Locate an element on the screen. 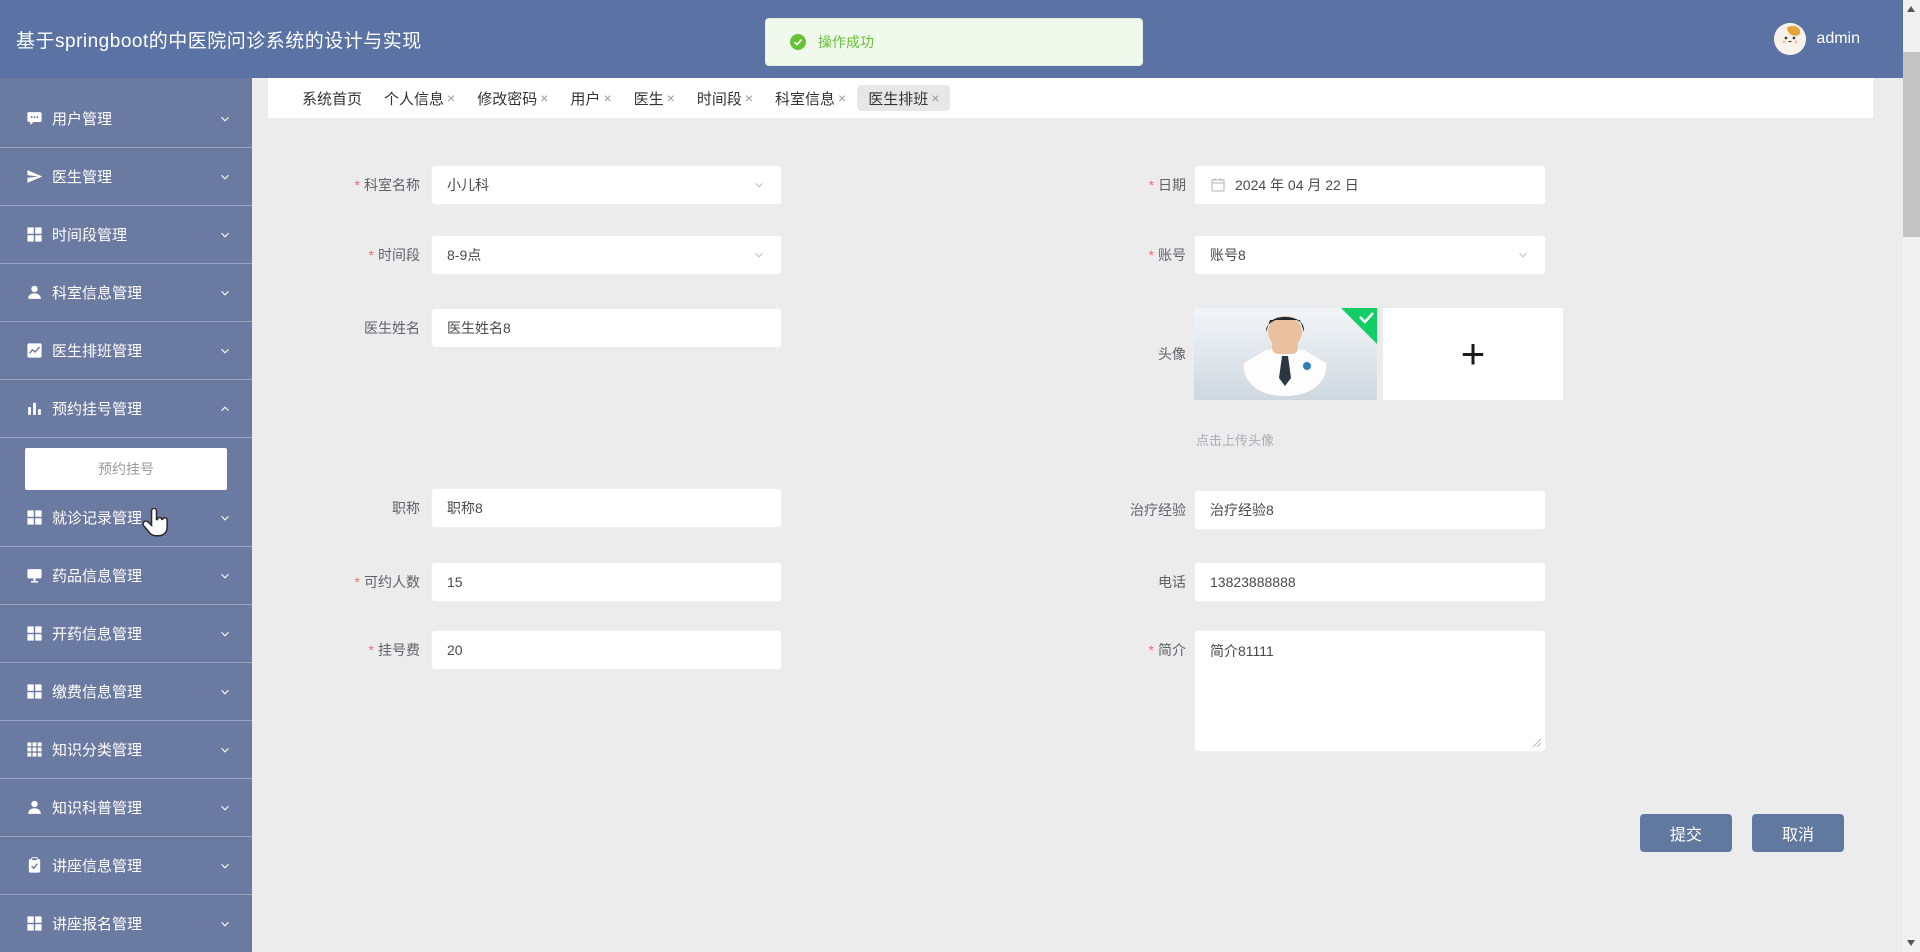  sidebar-item-knowledge-popsci-mgmt: 知识科普管理 is located at coordinates (126, 808).